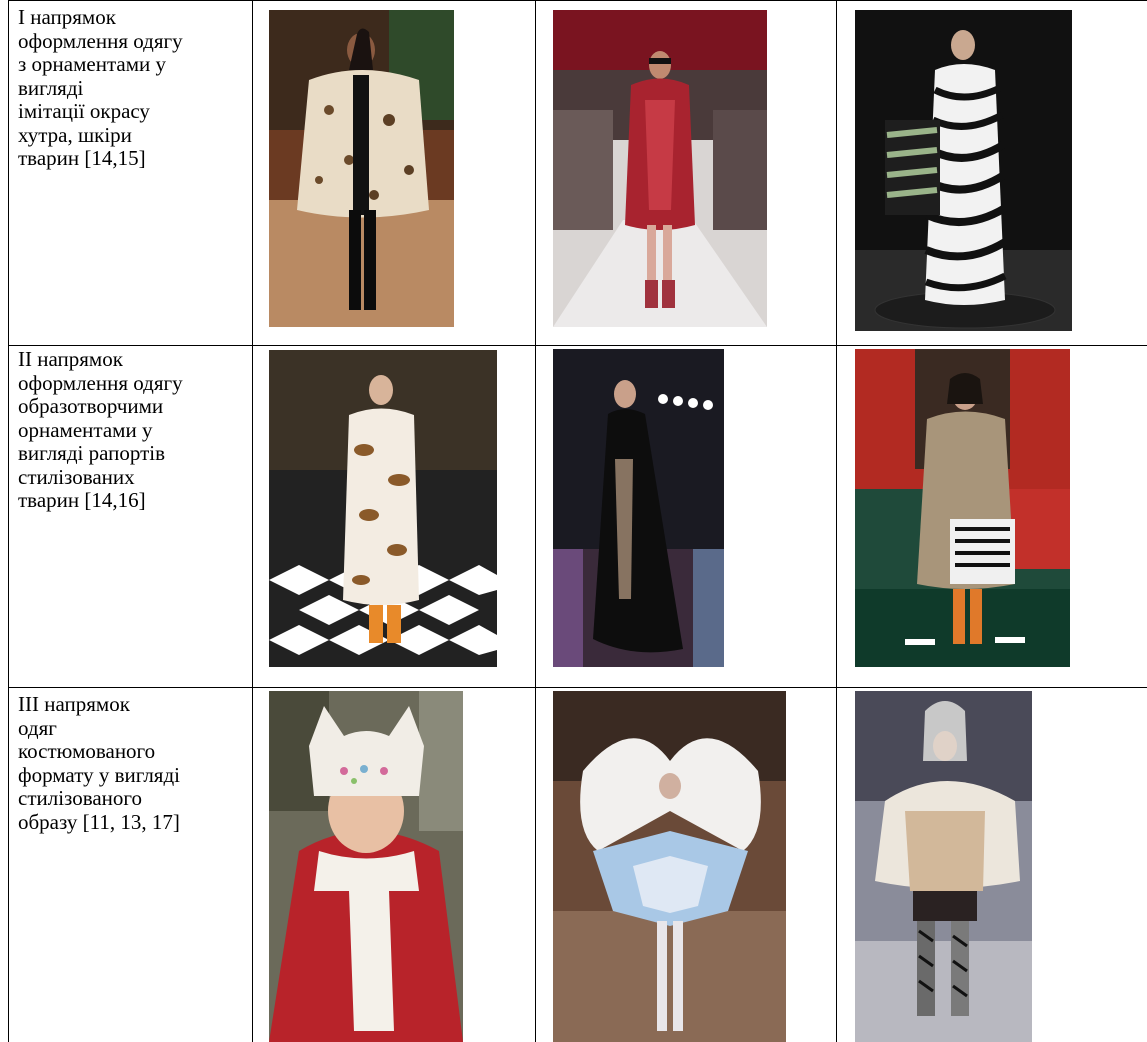  Describe the element at coordinates (8, 521) in the screenshot. I see `table-left-border` at that location.